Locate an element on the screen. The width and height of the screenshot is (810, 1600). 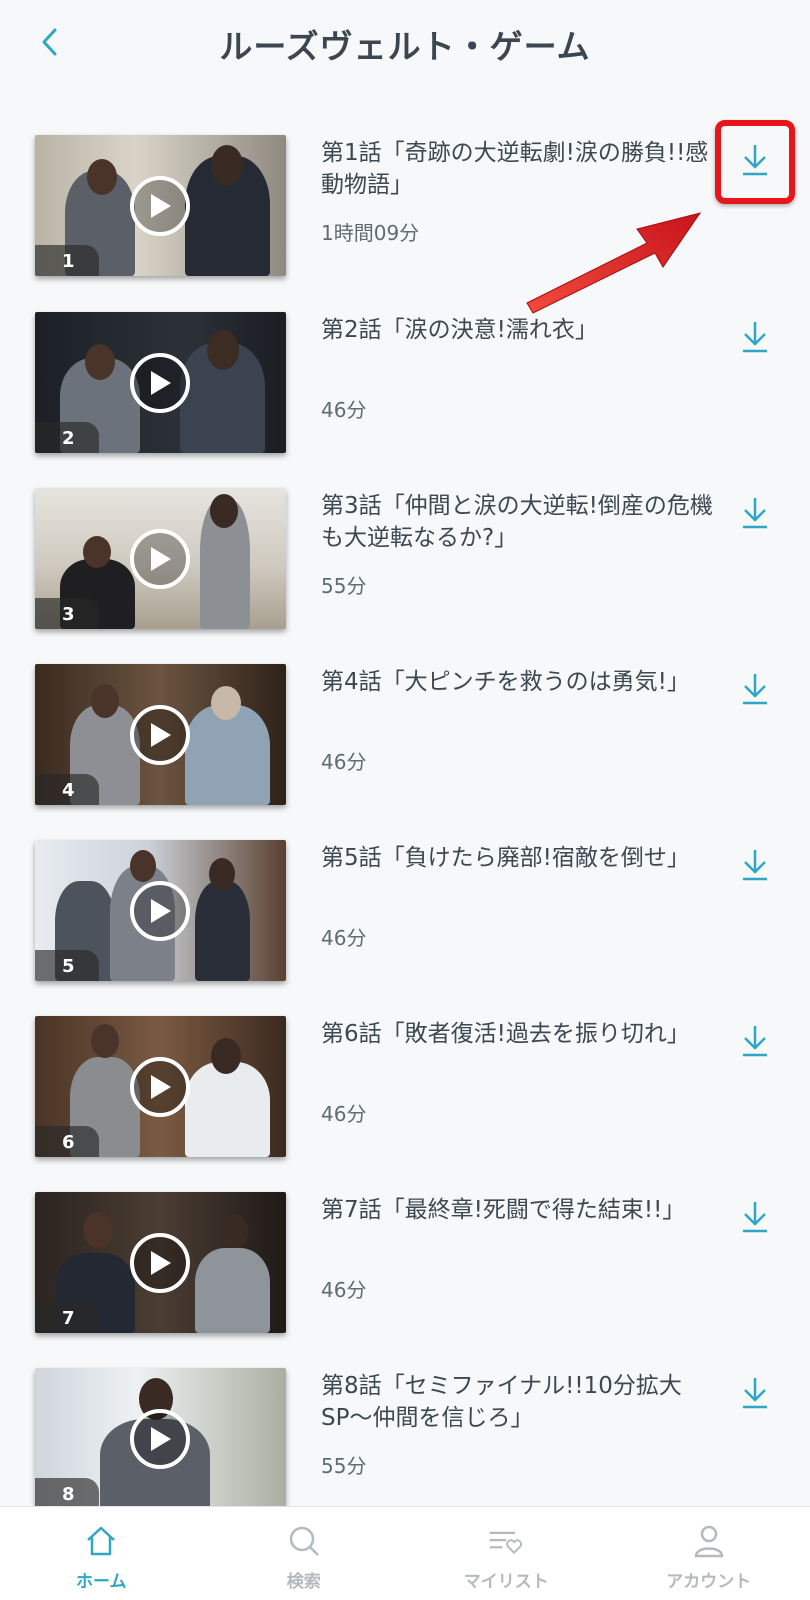
episode-title: 第3話「仲間と涙の大逆転!倒産の危機も大逆転なるか?」 is located at coordinates (521, 522).